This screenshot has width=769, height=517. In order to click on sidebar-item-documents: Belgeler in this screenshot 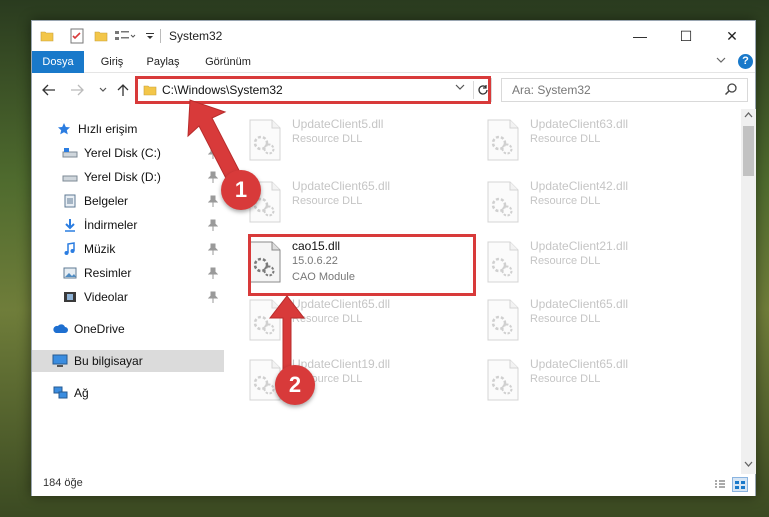, I will do `click(128, 201)`.